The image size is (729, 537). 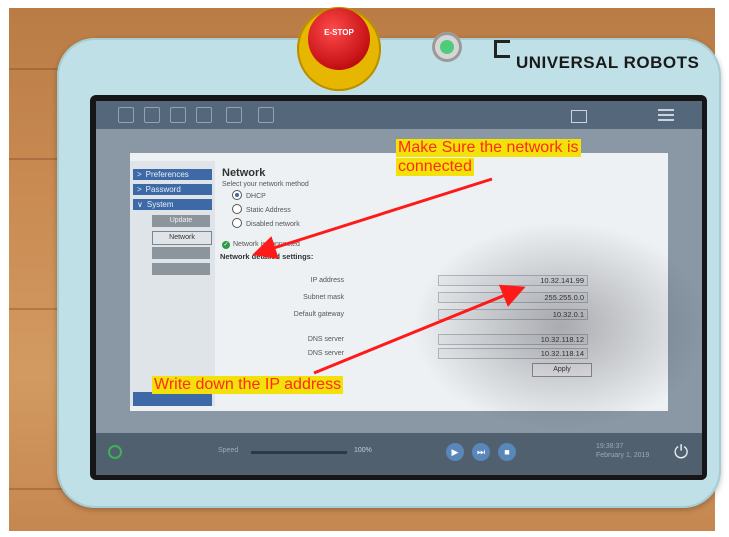 I want to click on annotation-ip: Write down the IP address, so click(x=248, y=385).